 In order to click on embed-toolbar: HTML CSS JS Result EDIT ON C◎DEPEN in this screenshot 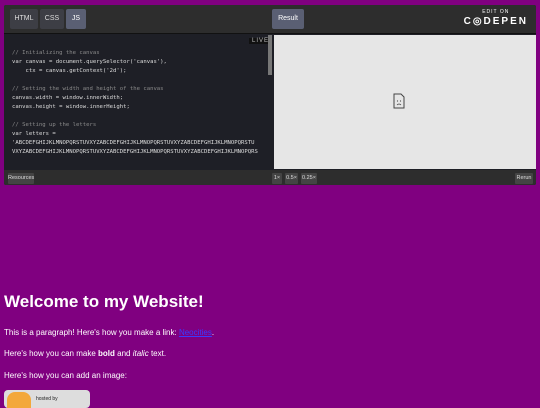, I will do `click(270, 19)`.